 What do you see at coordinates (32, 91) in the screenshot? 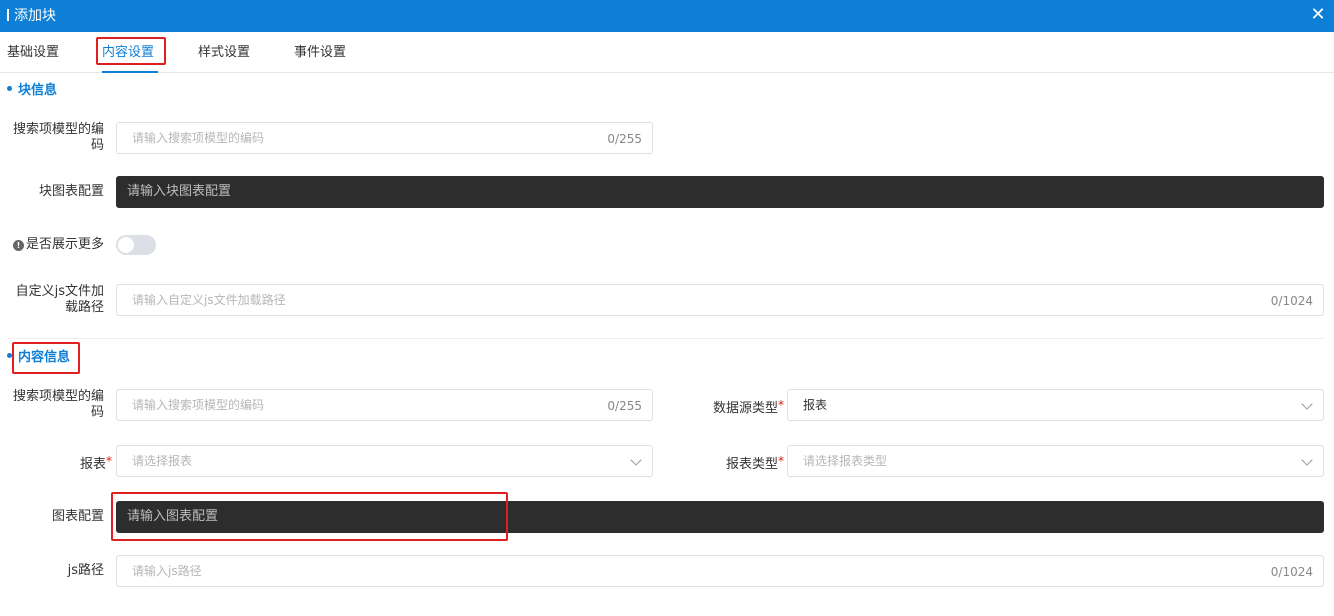
I see `section-title-block-info: 块信息` at bounding box center [32, 91].